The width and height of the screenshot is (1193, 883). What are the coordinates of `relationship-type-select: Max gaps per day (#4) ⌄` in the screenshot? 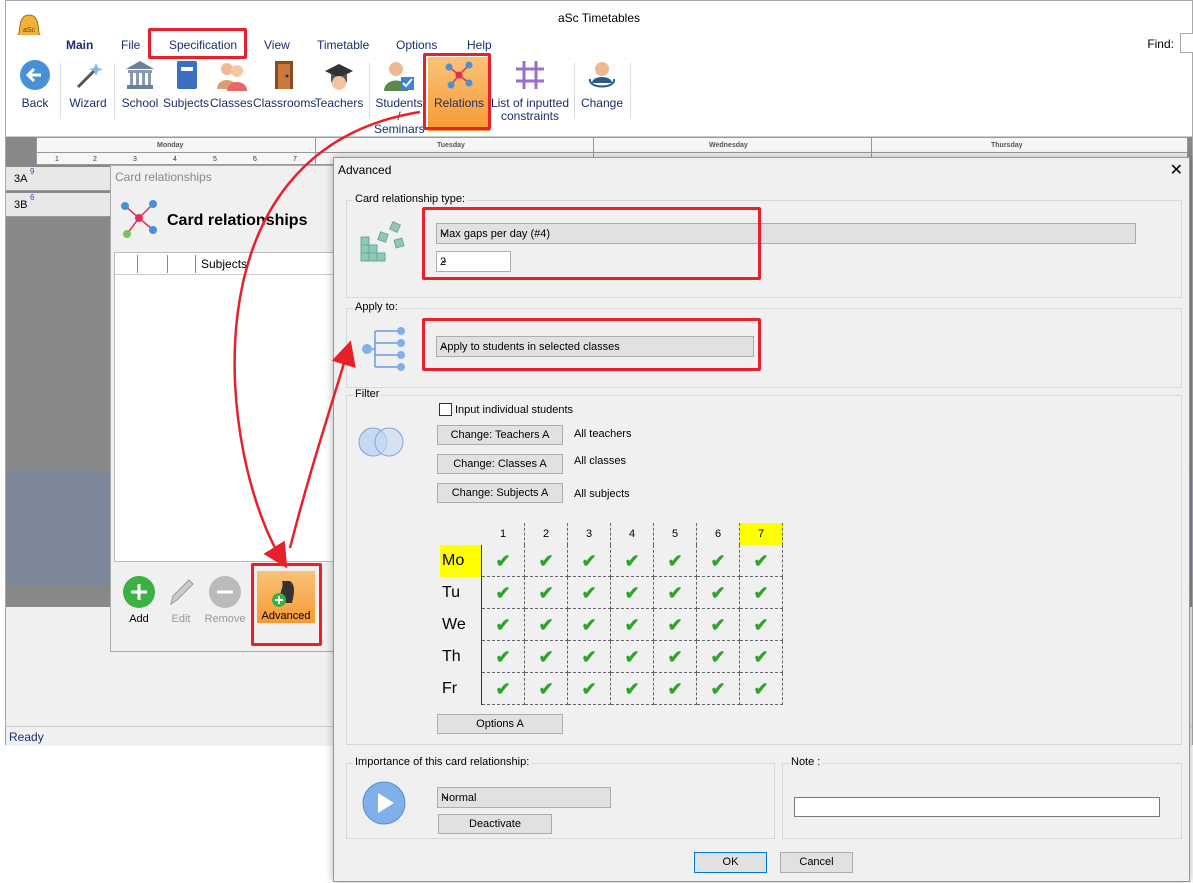 It's located at (786, 233).